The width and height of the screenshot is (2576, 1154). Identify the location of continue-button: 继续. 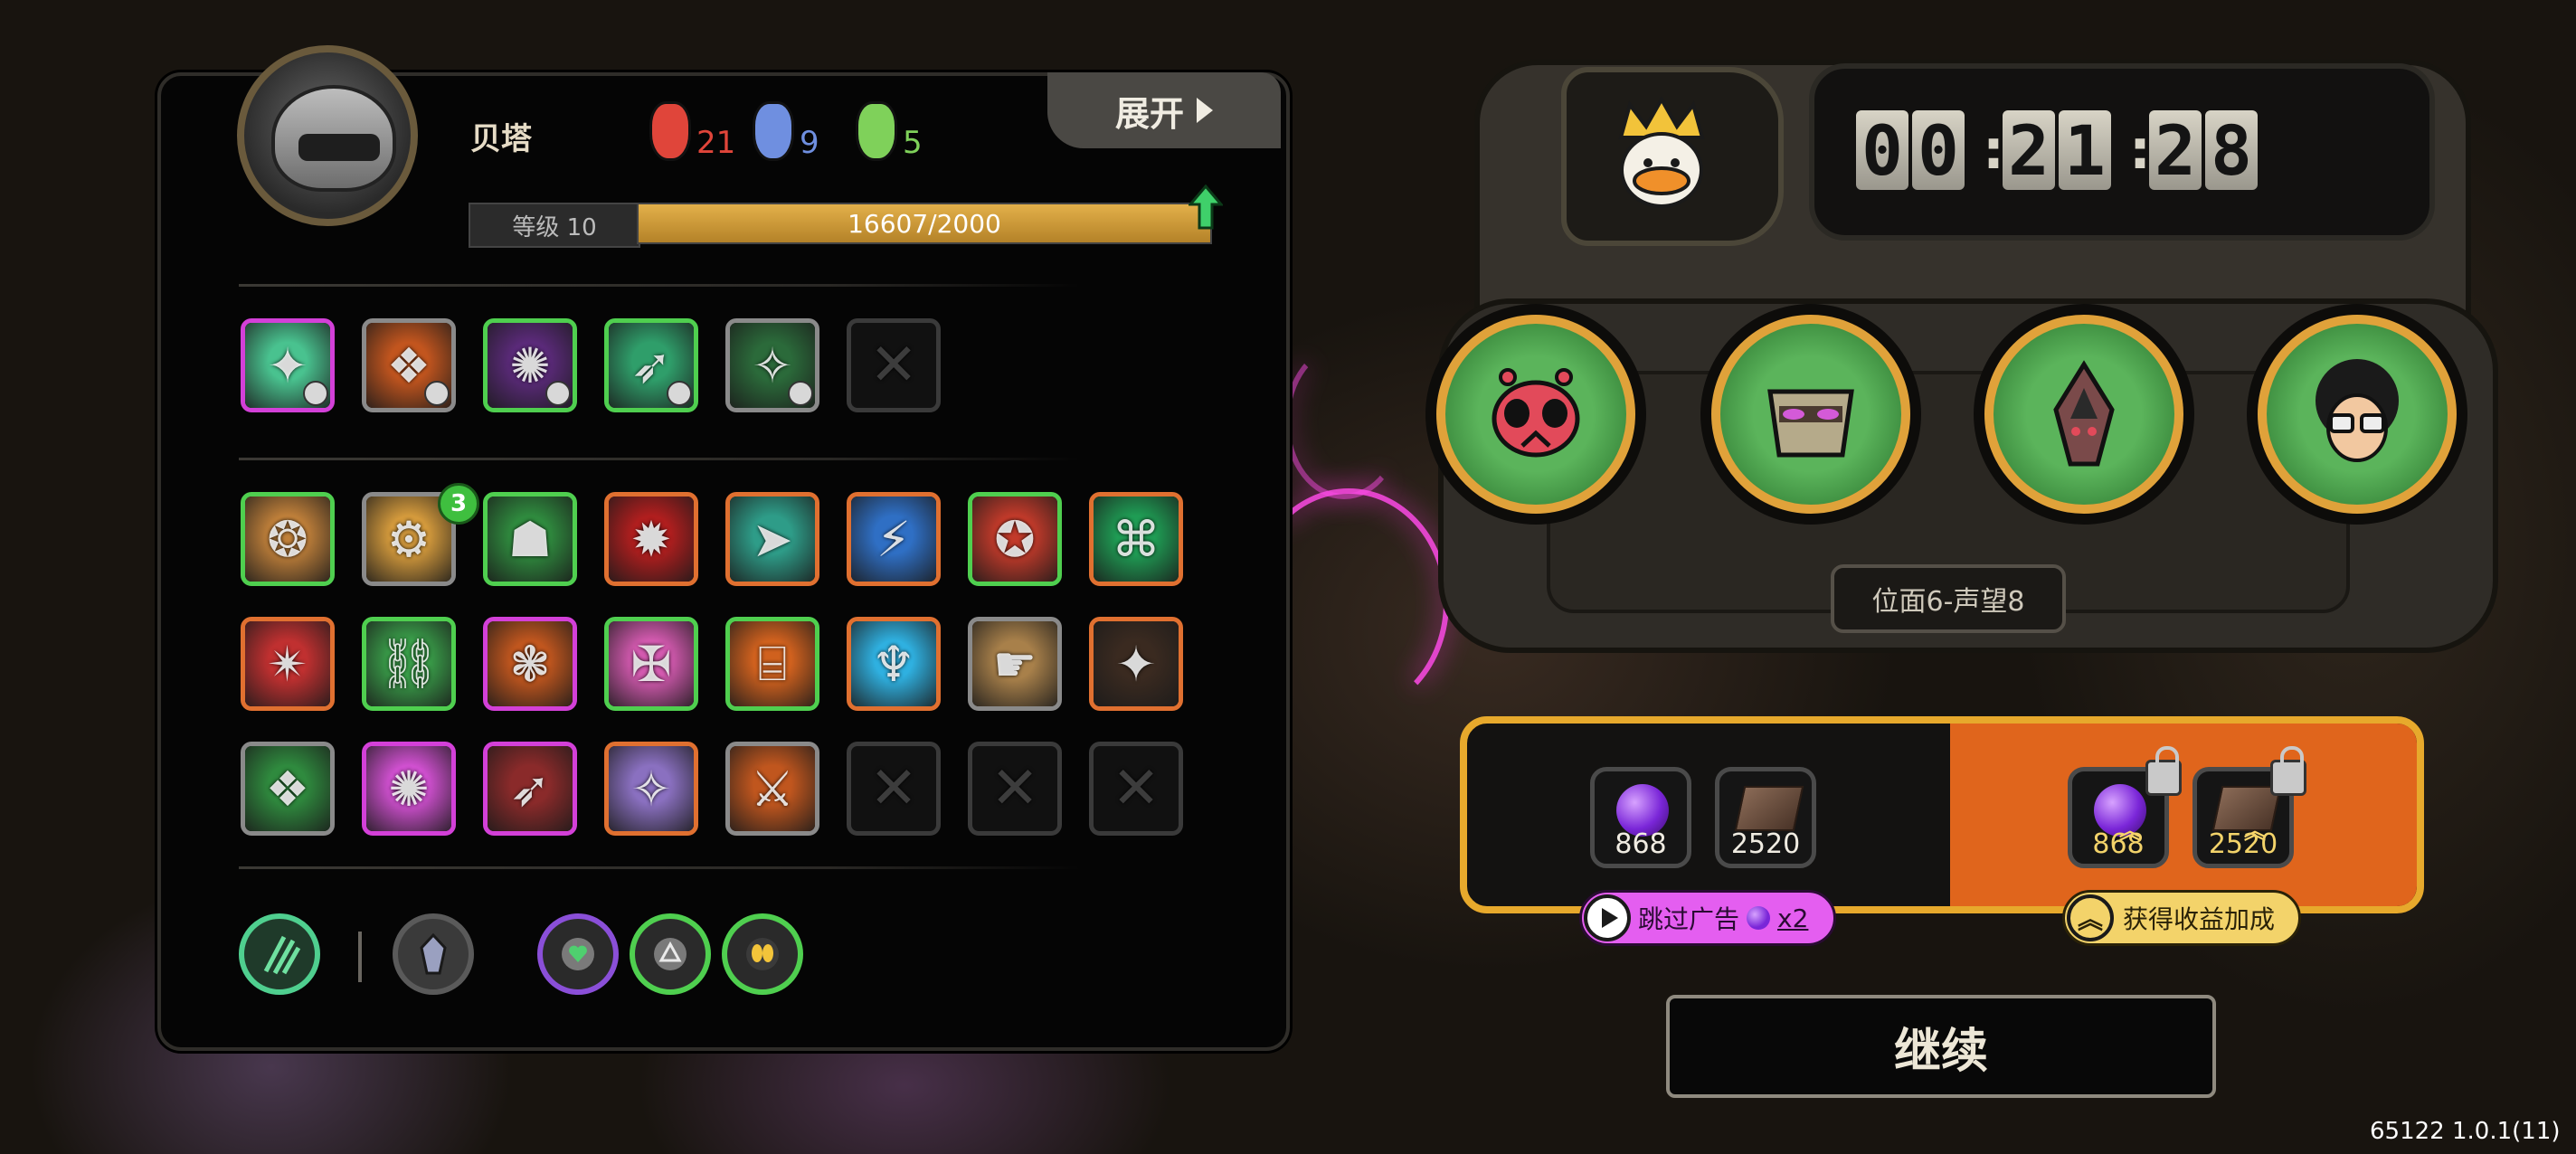
(1941, 1046).